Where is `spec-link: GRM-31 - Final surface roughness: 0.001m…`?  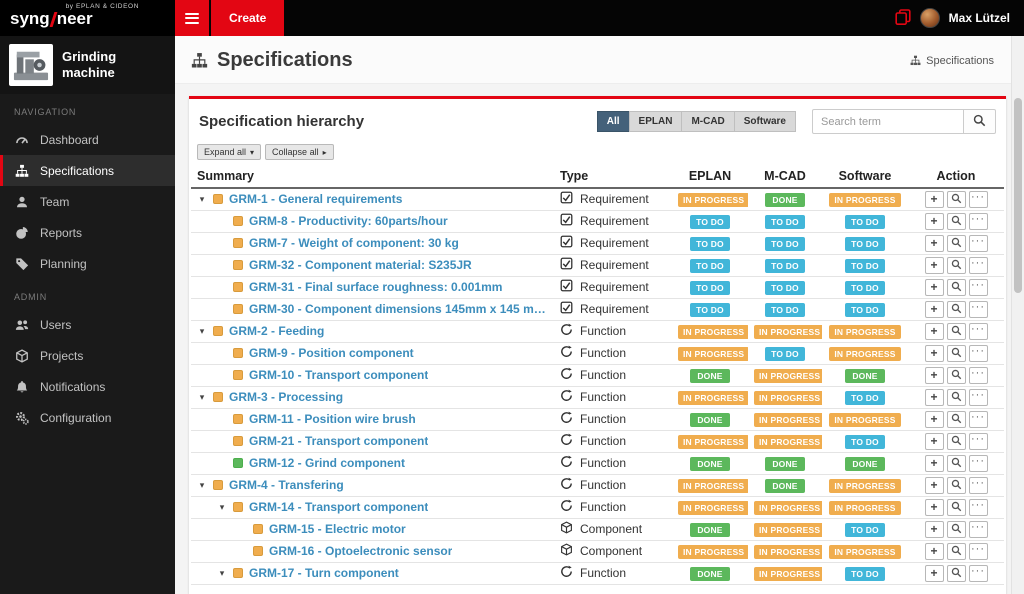
spec-link: GRM-31 - Final surface roughness: 0.001m… is located at coordinates (375, 287).